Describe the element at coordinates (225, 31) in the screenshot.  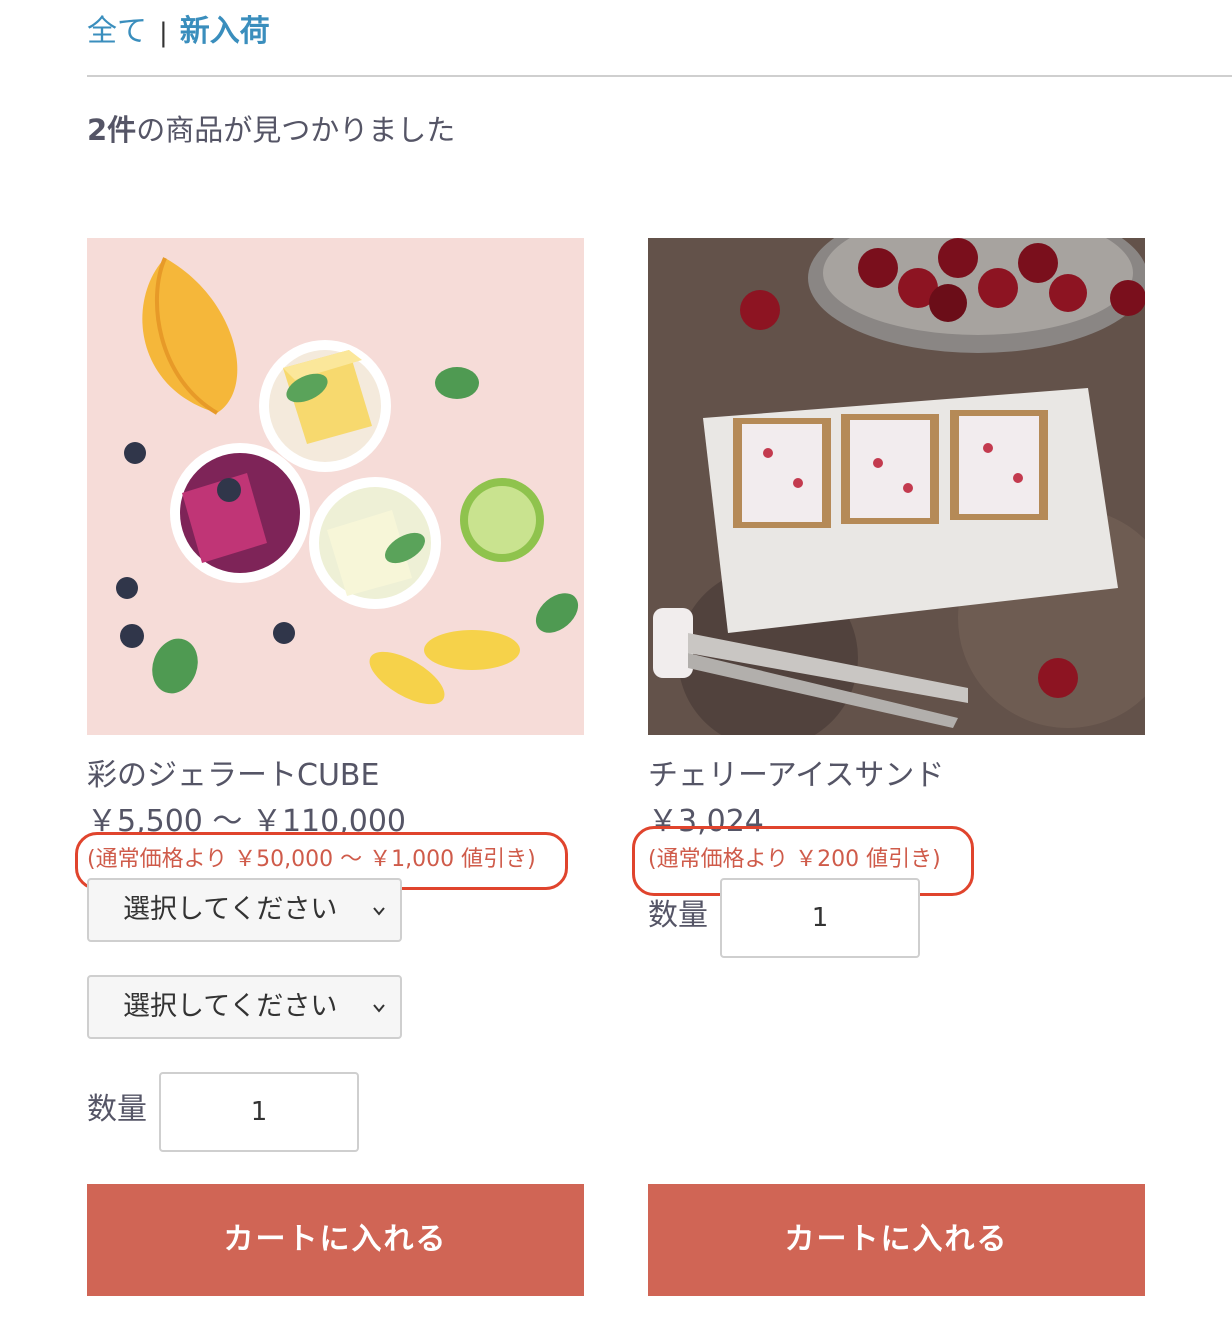
I see `breadcrumb-new-arrivals-link: 新入荷` at that location.